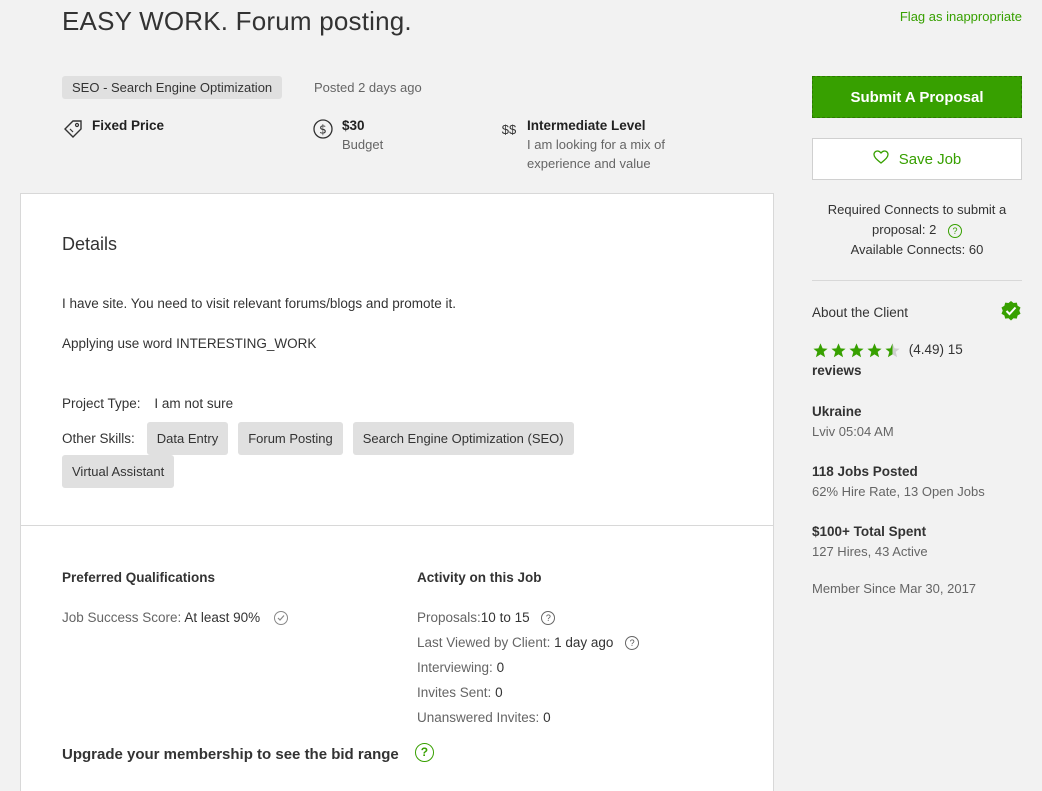 Image resolution: width=1042 pixels, height=791 pixels. I want to click on experience-desc-1: I am looking for a mix of, so click(596, 144).